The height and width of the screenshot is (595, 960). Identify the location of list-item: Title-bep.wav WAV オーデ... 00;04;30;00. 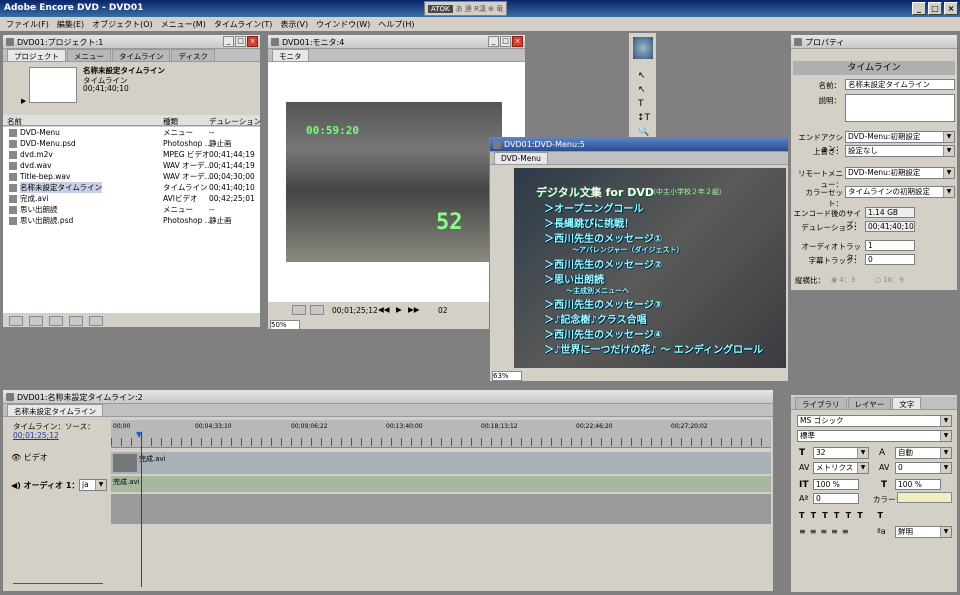
(129, 176).